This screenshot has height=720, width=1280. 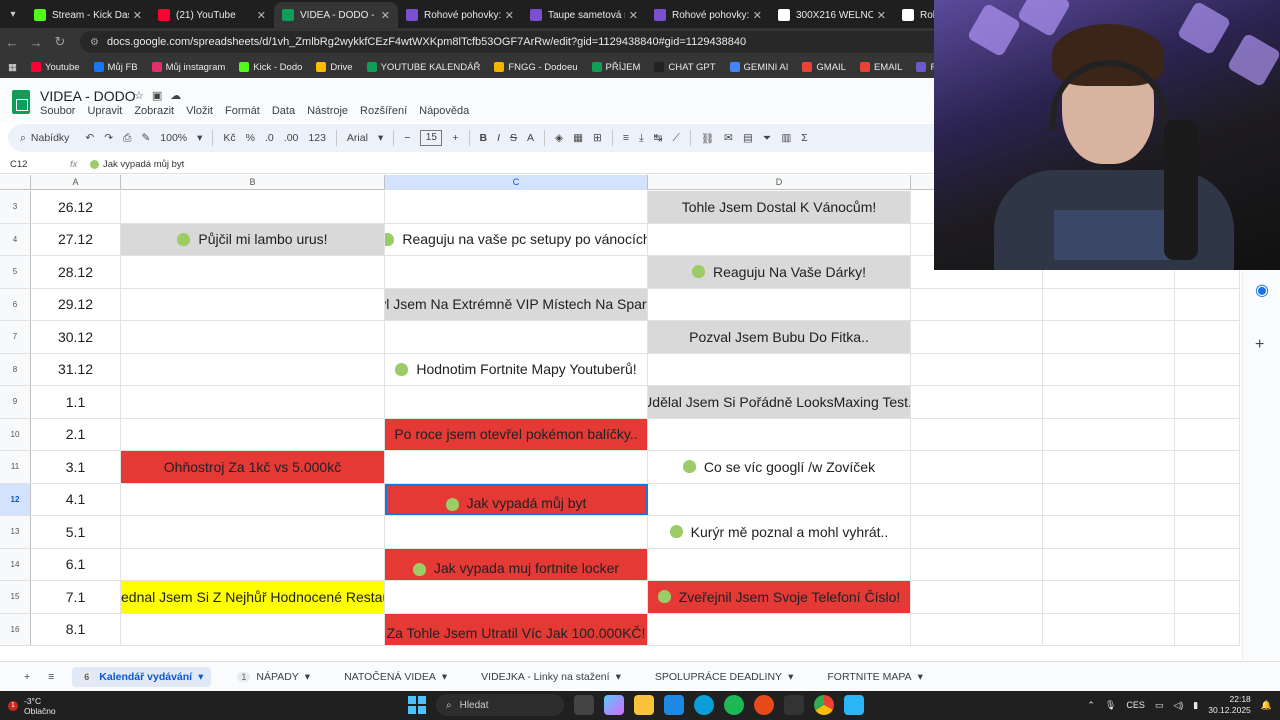 I want to click on video-cell: Zveřejnil Jsem Svoje Telefoní Číslo!, so click(x=779, y=597).